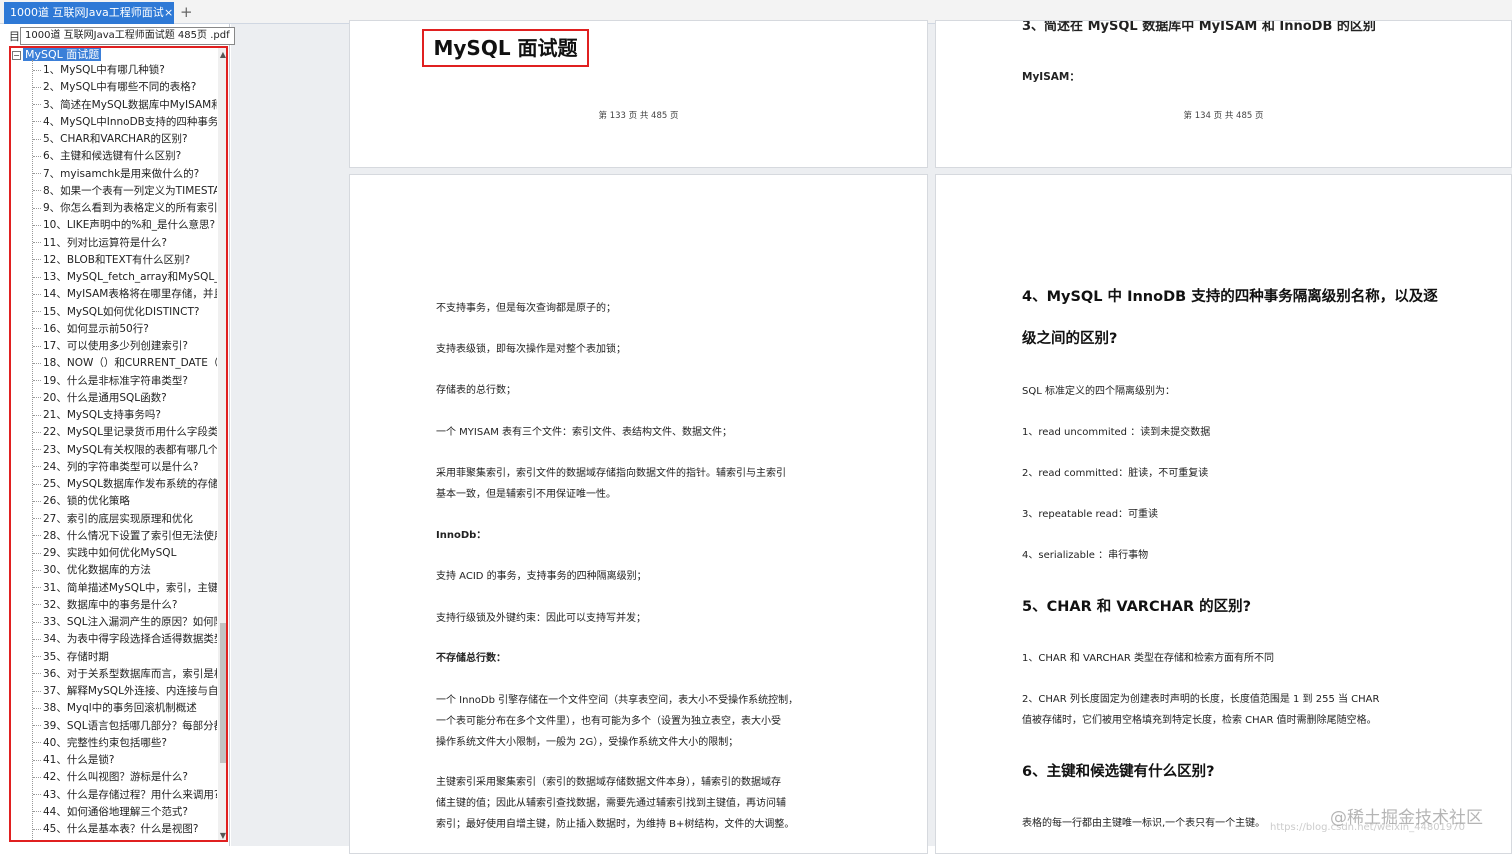 The image size is (1512, 854). What do you see at coordinates (617, 700) in the screenshot?
I see `text-line: 一个 InnoDb 引擎存储在一个文件空间（共享表空间，表大小不受操作系统控制，` at bounding box center [617, 700].